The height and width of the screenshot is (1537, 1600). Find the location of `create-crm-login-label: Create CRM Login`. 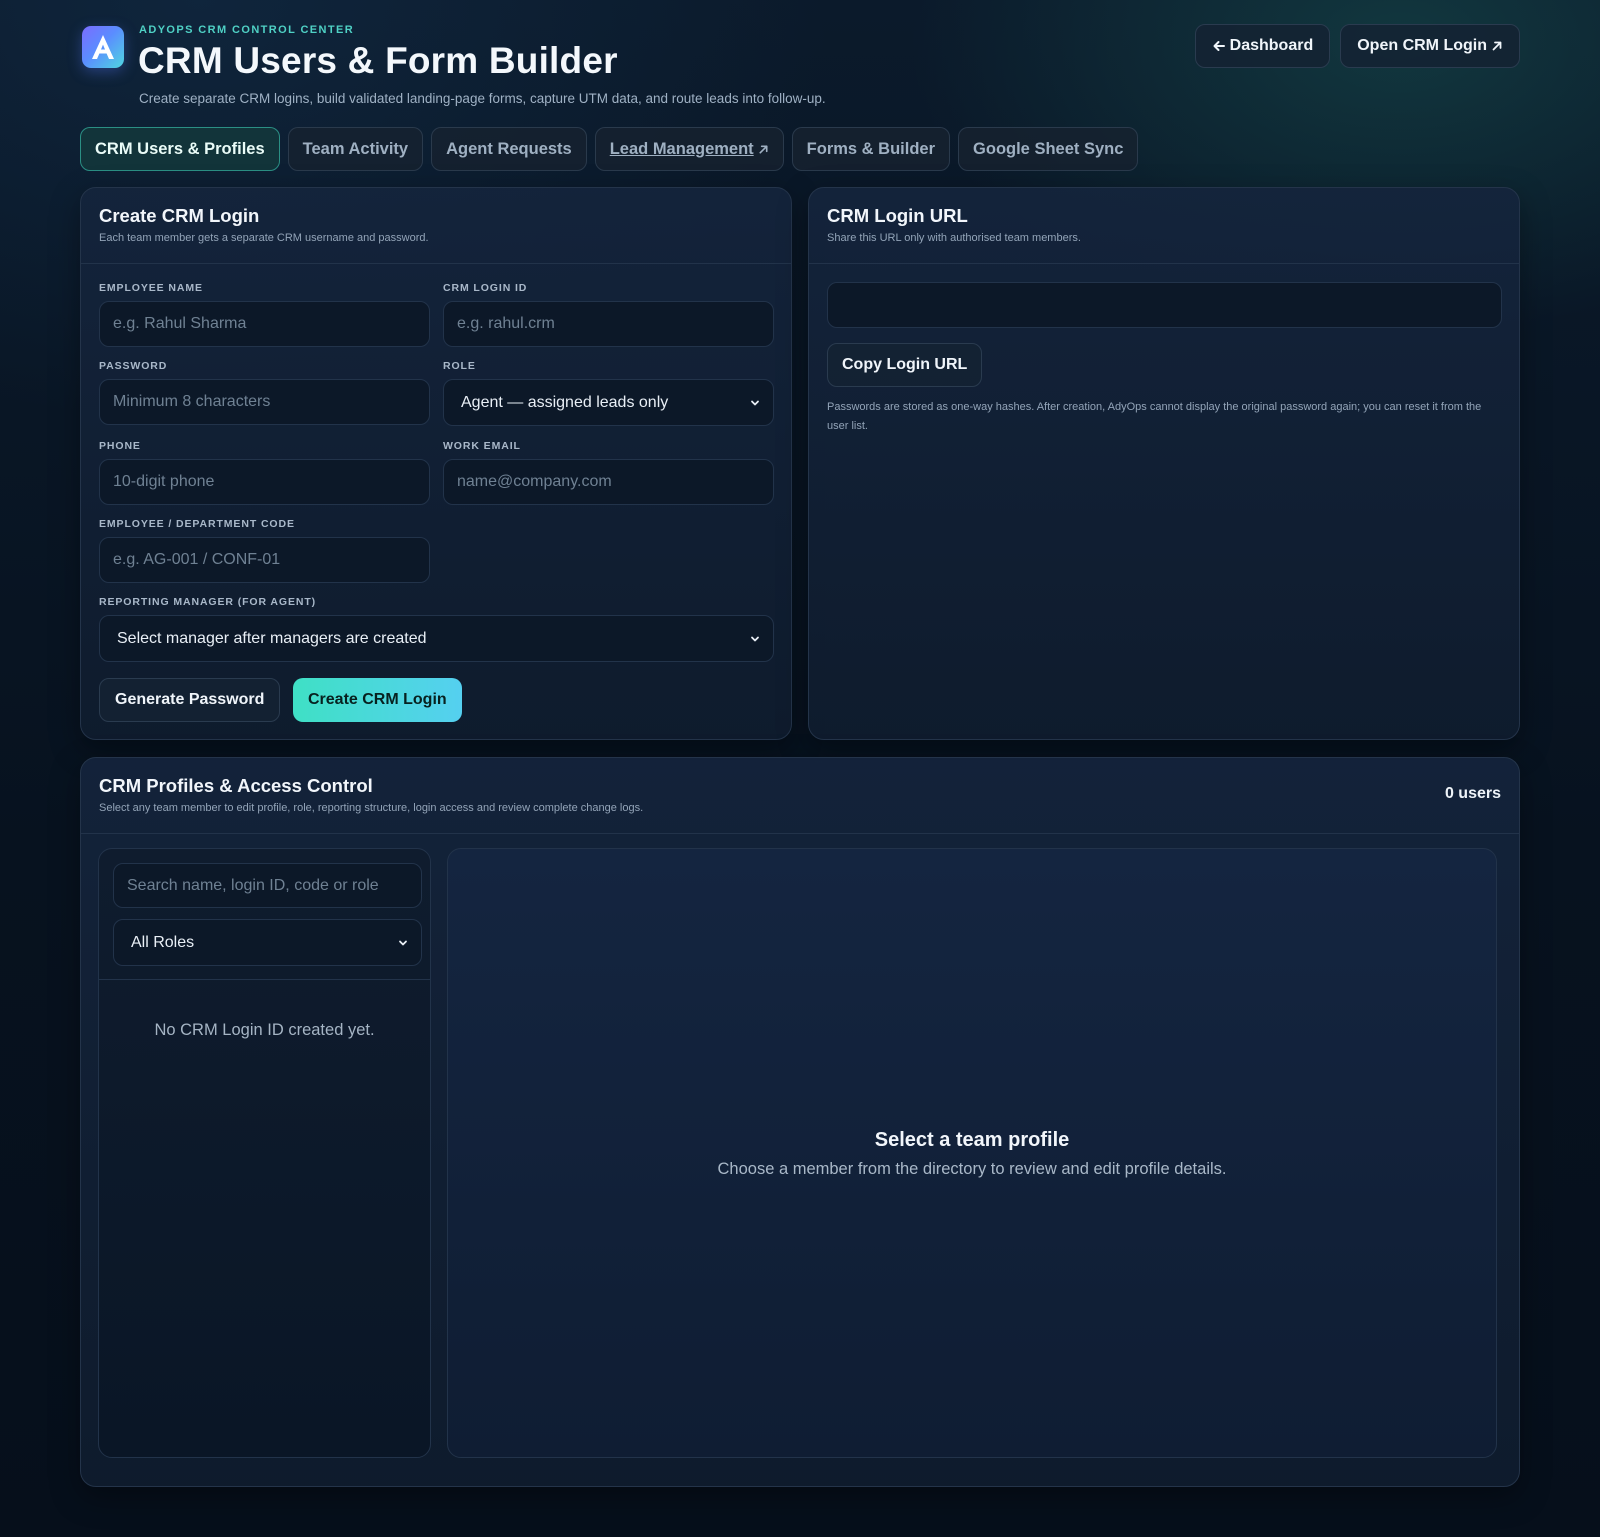

create-crm-login-label: Create CRM Login is located at coordinates (377, 699).